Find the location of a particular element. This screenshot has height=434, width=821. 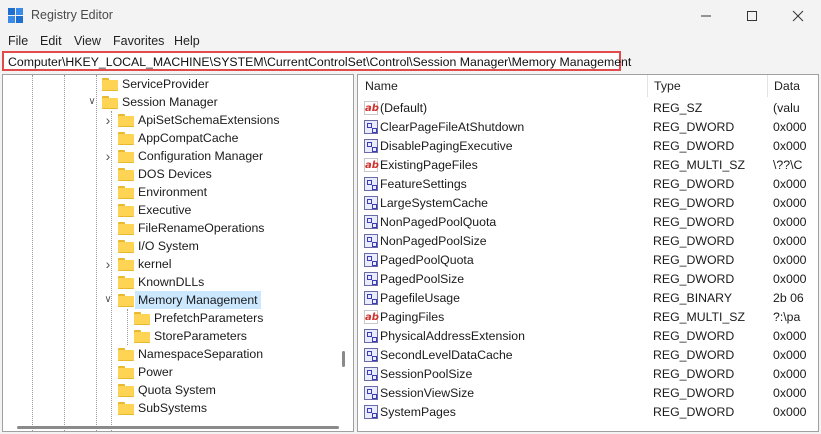

tree-item: StoreParameters is located at coordinates (173, 336).